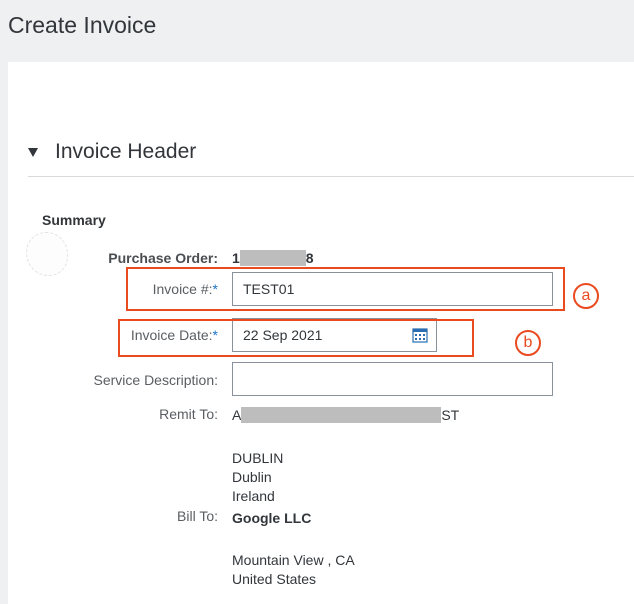 This screenshot has width=634, height=604. I want to click on service-description-input, so click(392, 379).